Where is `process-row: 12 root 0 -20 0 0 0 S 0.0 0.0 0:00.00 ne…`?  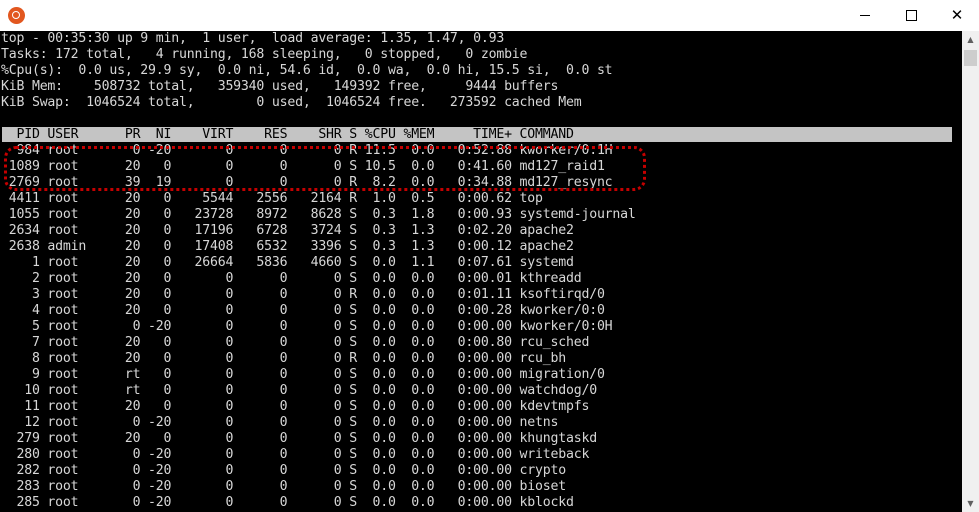 process-row: 12 root 0 -20 0 0 0 S 0.0 0.0 0:00.00 ne… is located at coordinates (280, 422).